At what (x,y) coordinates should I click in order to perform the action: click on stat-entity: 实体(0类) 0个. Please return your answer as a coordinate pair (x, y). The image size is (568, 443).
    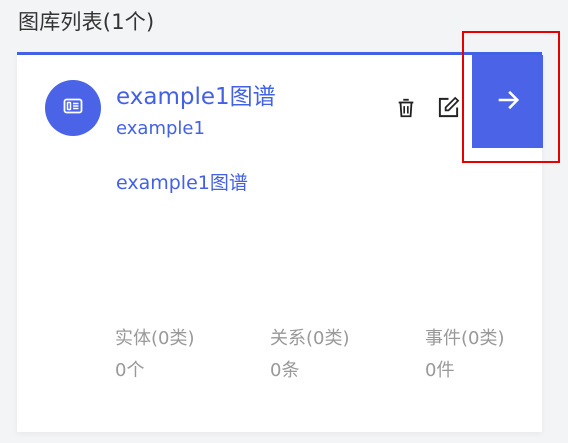
    Looking at the image, I should click on (170, 355).